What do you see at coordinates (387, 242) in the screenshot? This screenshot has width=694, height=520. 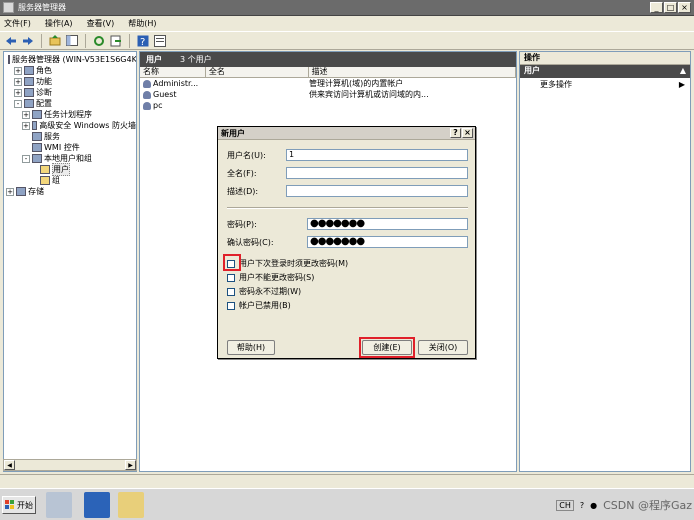 I see `confirm-password-field: ●●●●●●●` at bounding box center [387, 242].